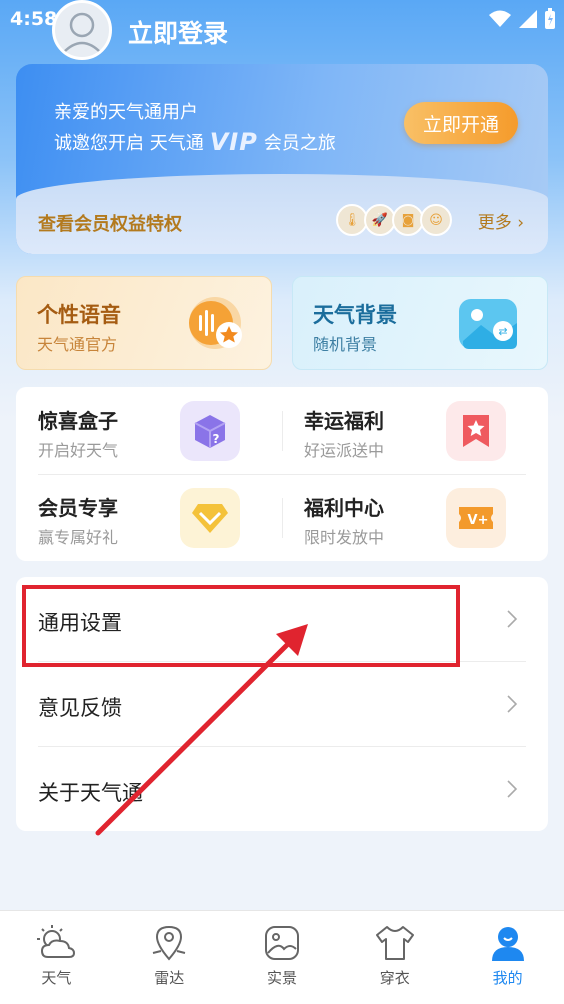 The height and width of the screenshot is (1004, 564). Describe the element at coordinates (344, 537) in the screenshot. I see `grid-subtitle: 限时发放中` at that location.